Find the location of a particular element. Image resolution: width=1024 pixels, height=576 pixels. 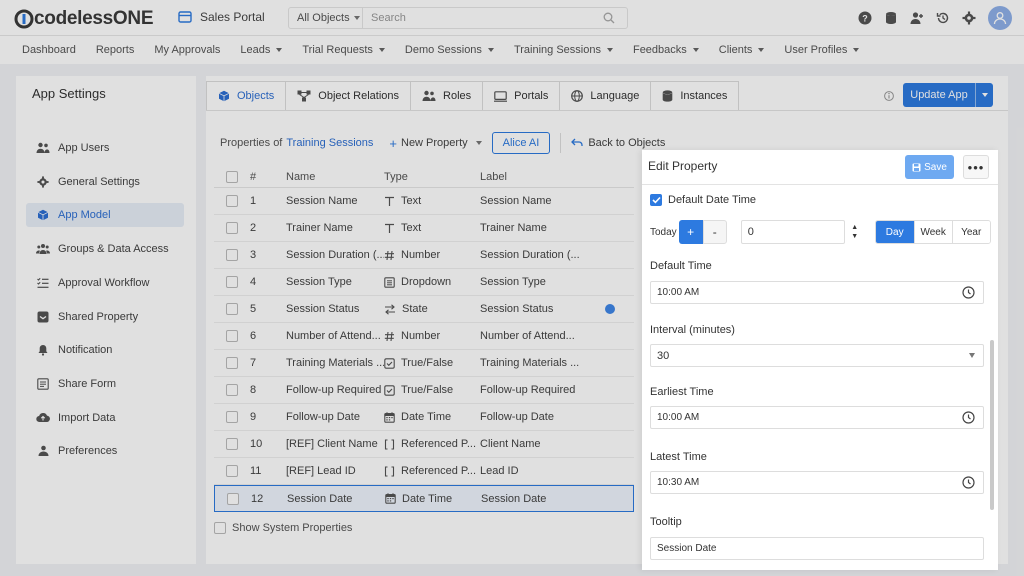

offset-stepper: ▲ ▼ is located at coordinates (855, 232).